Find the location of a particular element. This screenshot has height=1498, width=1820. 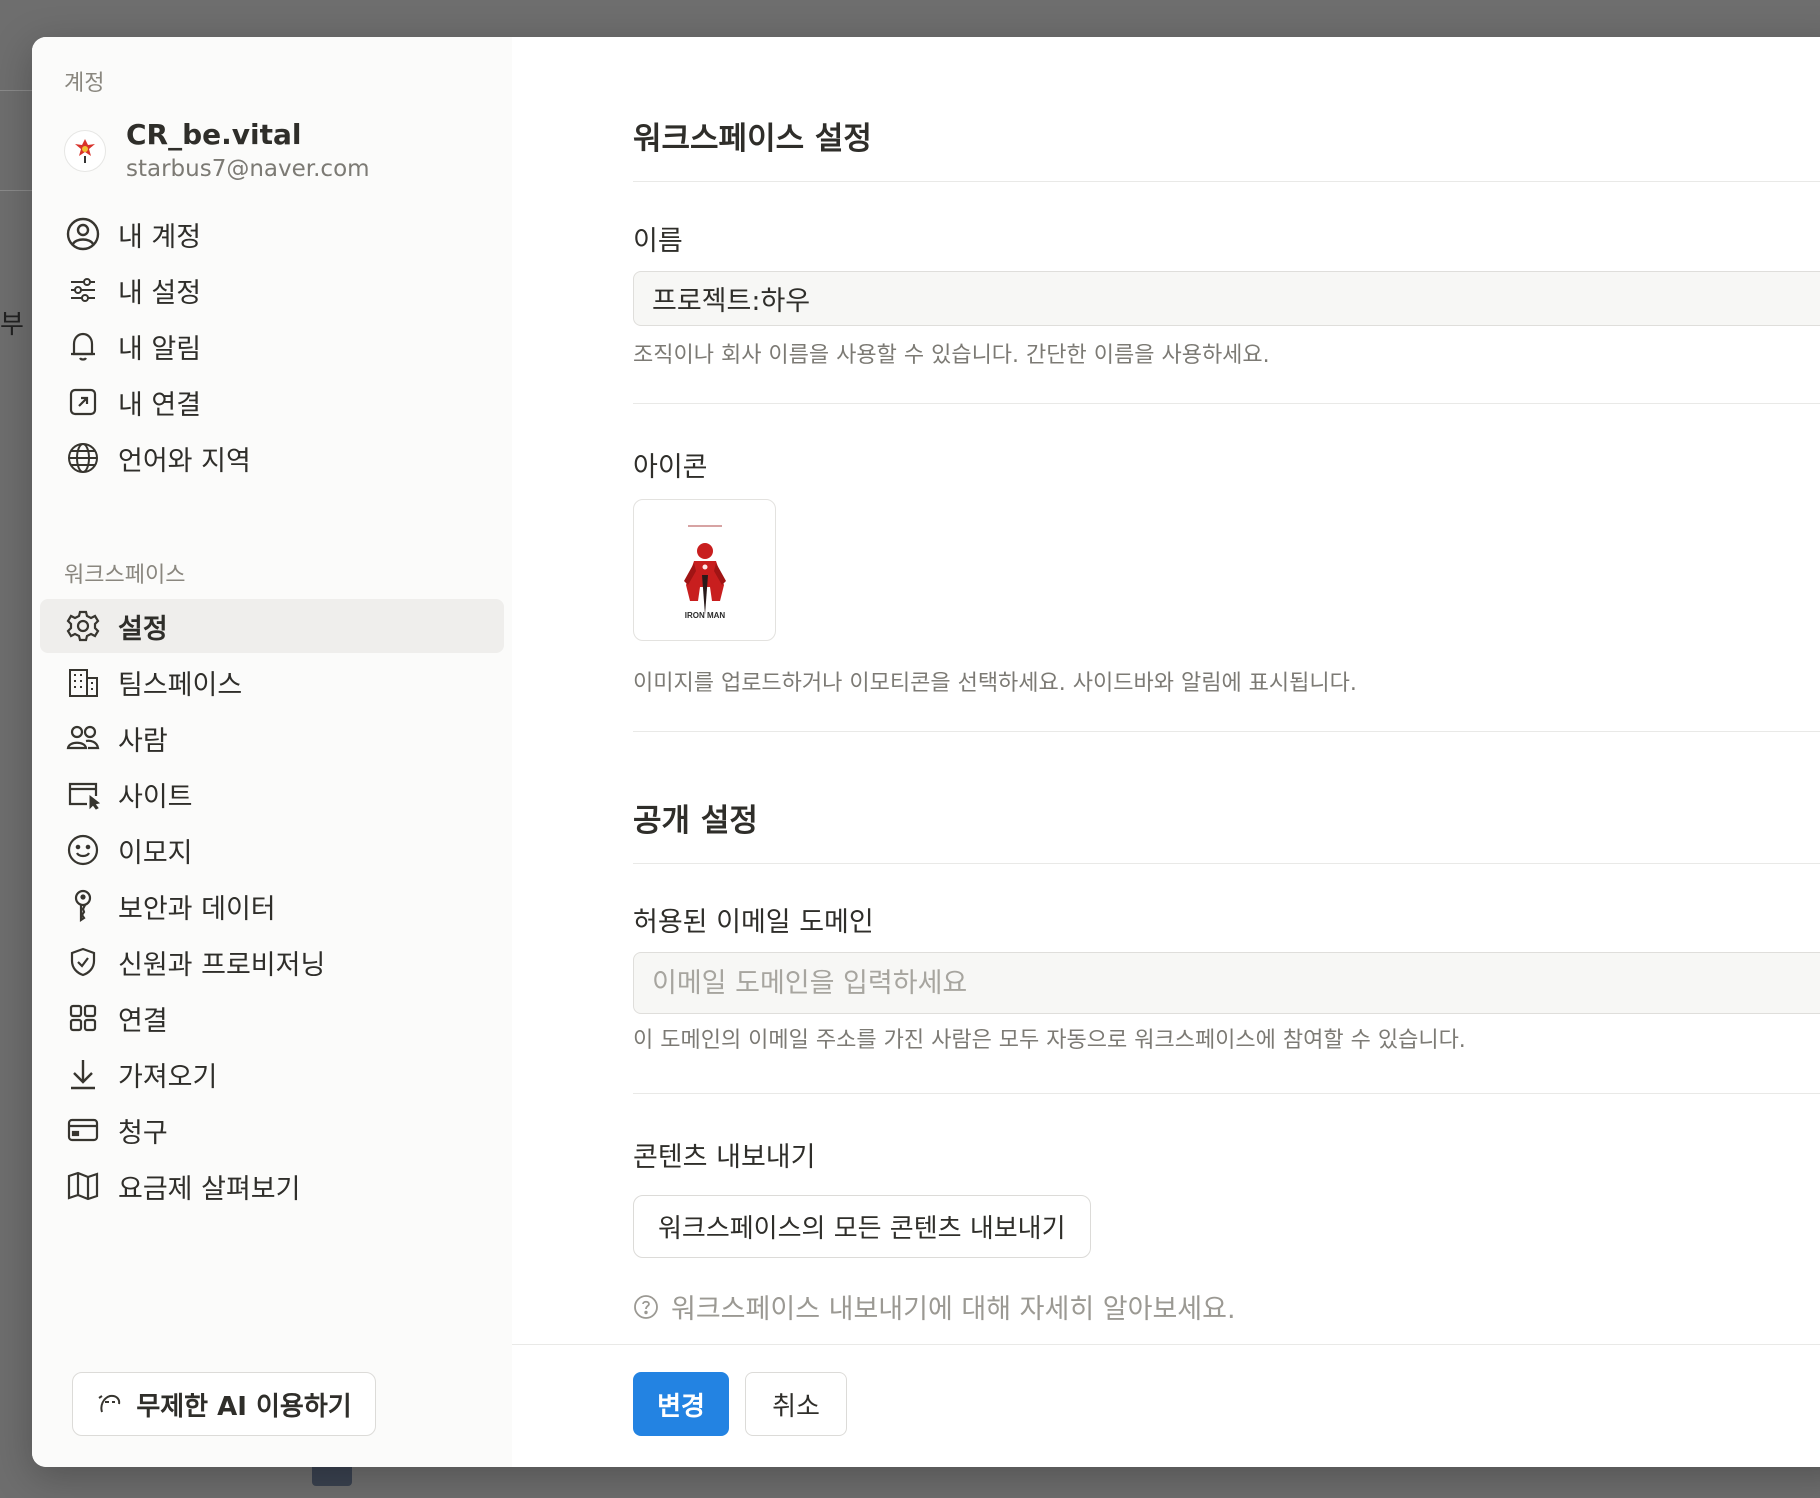

name-help-text: 조직이나 회사 이름을 사용할 수 있습니다. 간단한 이름을 사용하세요. is located at coordinates (951, 355).